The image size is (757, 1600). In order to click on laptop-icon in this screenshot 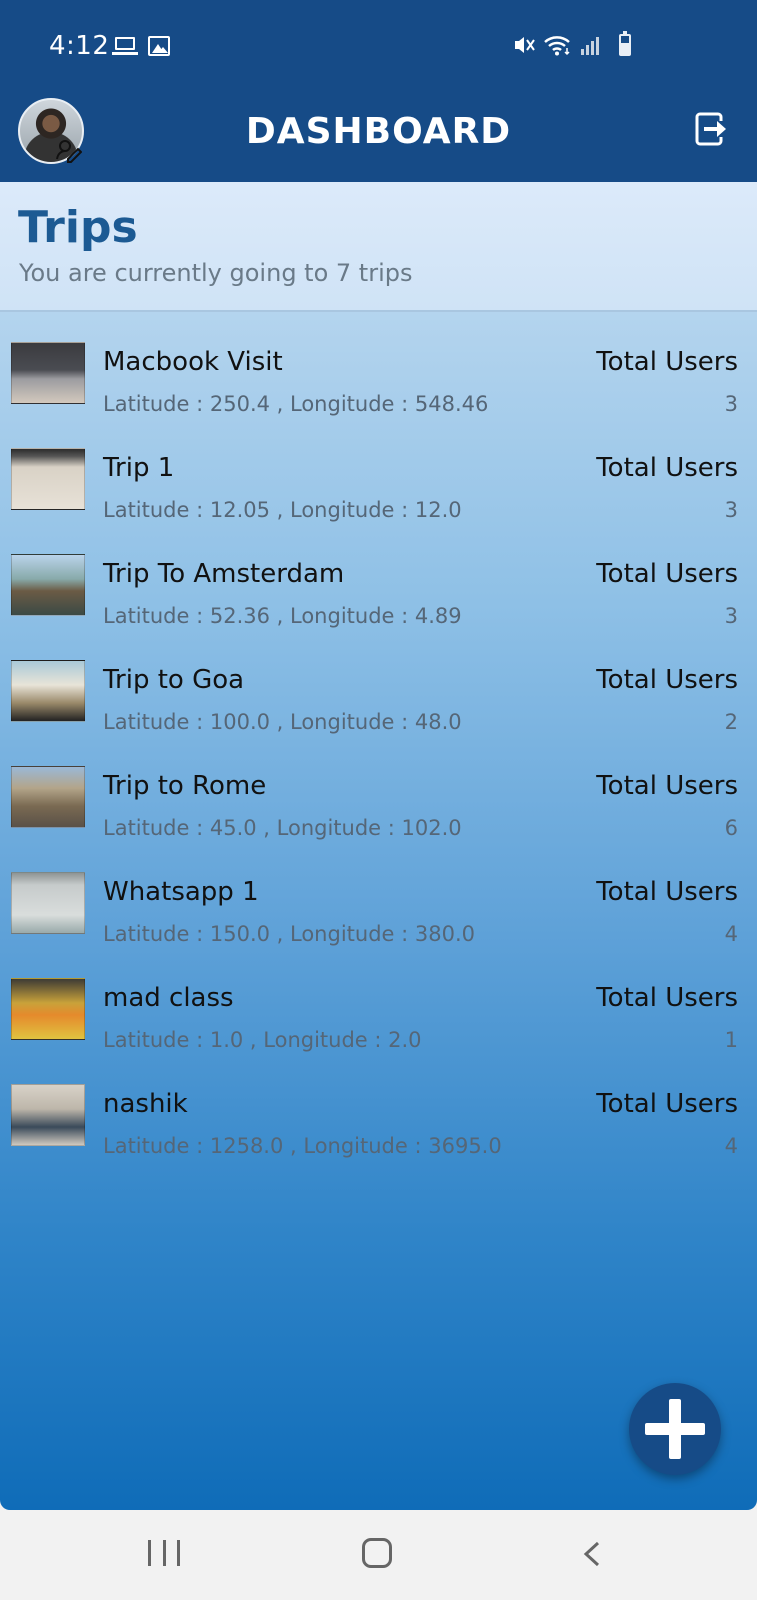, I will do `click(125, 46)`.